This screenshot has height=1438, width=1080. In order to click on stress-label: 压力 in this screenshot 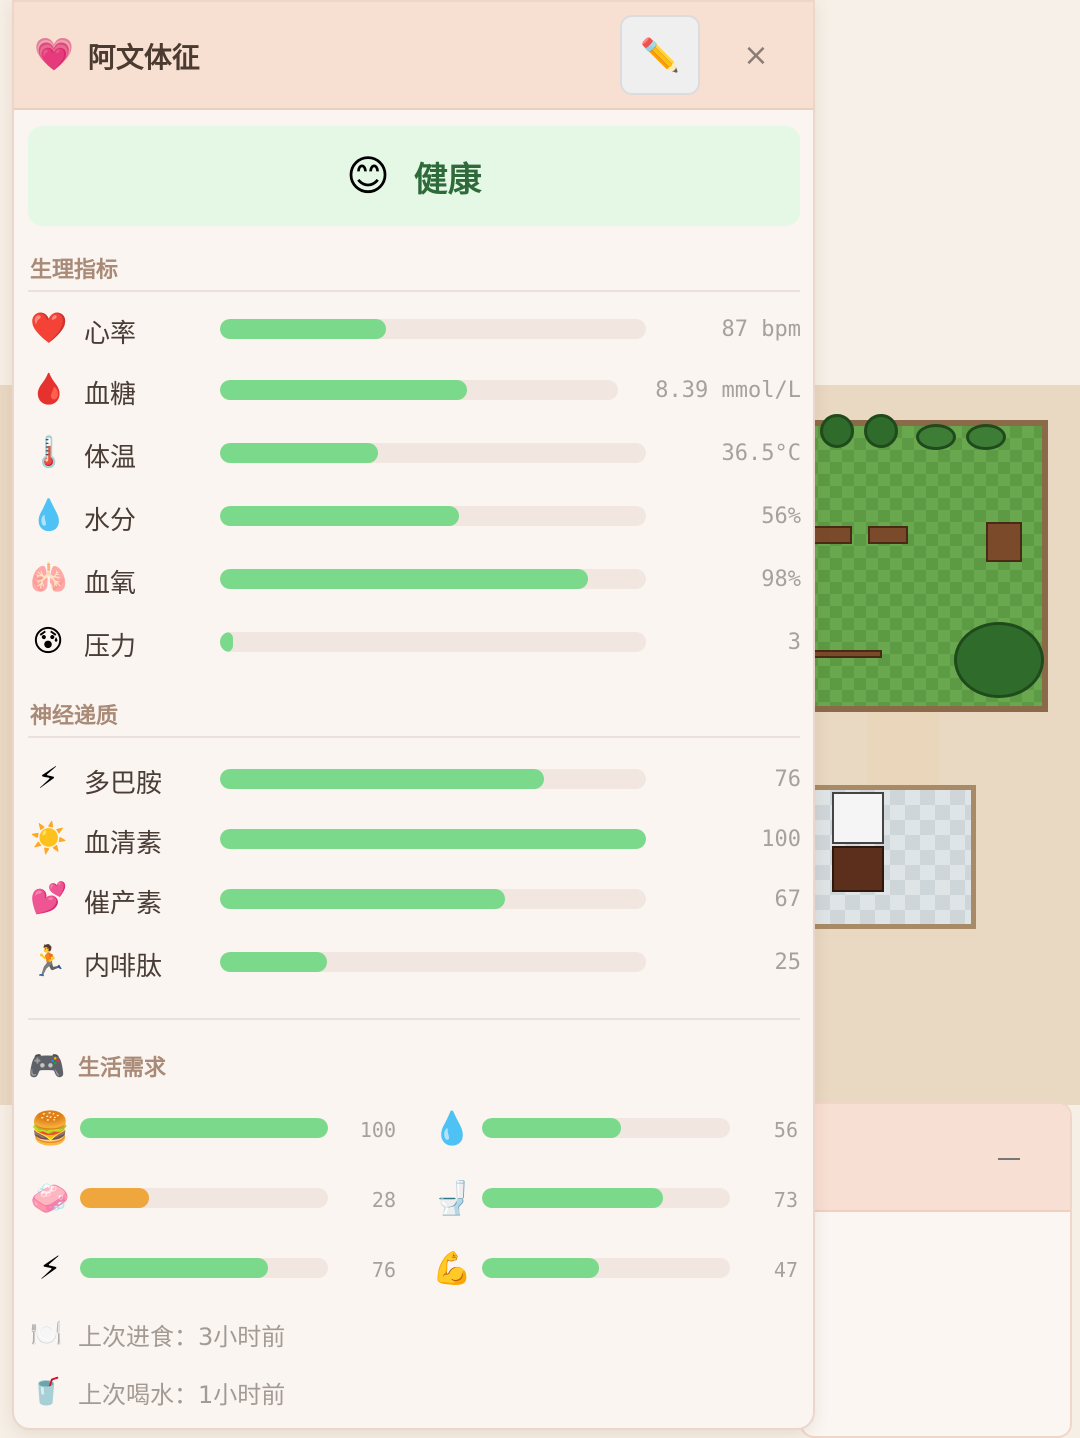, I will do `click(110, 647)`.